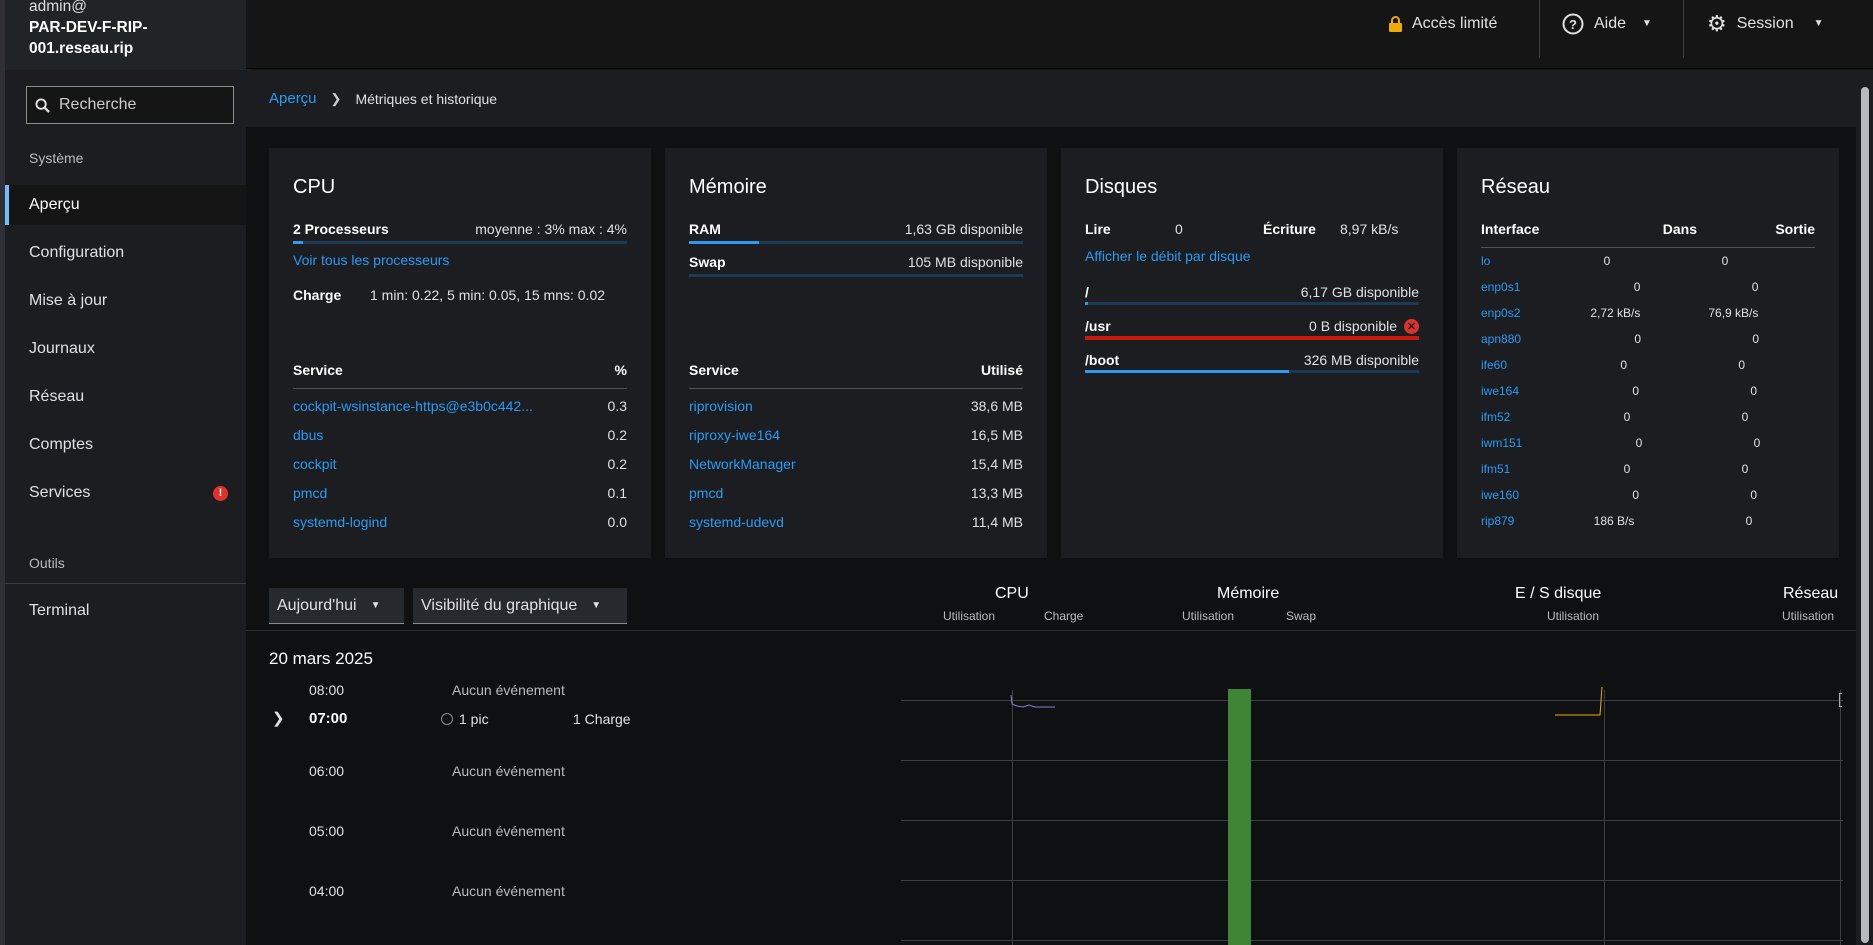 The height and width of the screenshot is (945, 1873). What do you see at coordinates (856, 435) in the screenshot?
I see `memory-service-row: riproxy-iwe164 16,5 MB` at bounding box center [856, 435].